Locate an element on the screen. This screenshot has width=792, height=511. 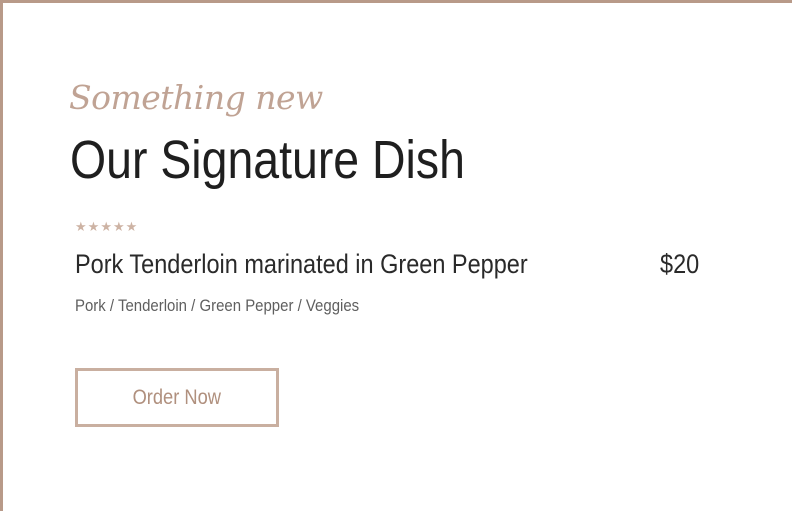
dish-price: $20 is located at coordinates (680, 264).